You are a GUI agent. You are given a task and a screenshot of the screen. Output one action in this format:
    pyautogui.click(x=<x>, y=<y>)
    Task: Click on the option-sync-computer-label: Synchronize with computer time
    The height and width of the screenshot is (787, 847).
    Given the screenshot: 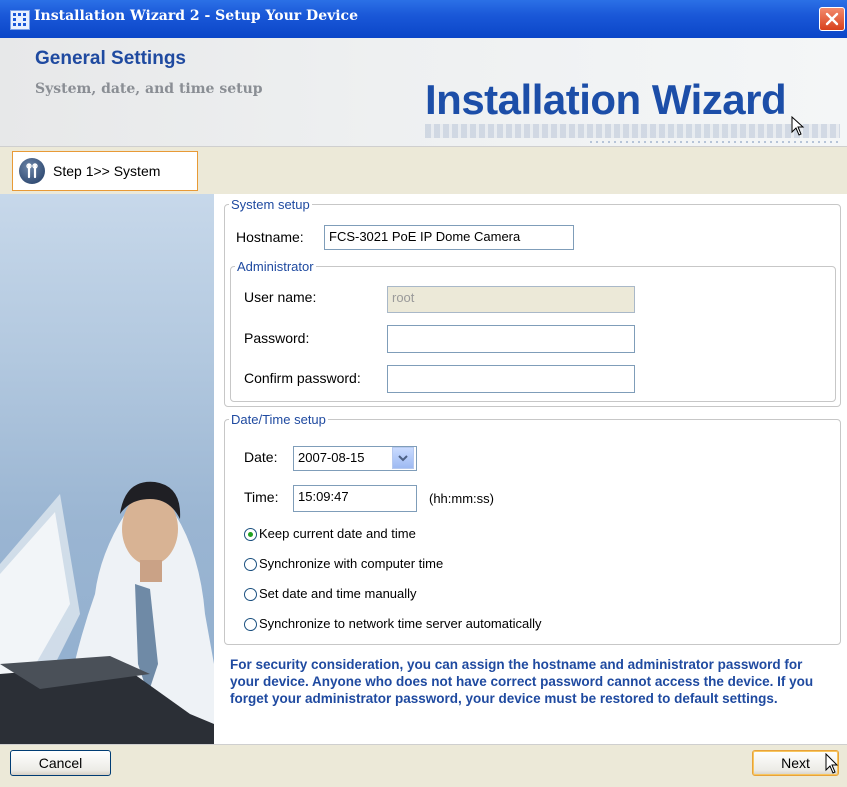 What is the action you would take?
    pyautogui.click(x=351, y=563)
    